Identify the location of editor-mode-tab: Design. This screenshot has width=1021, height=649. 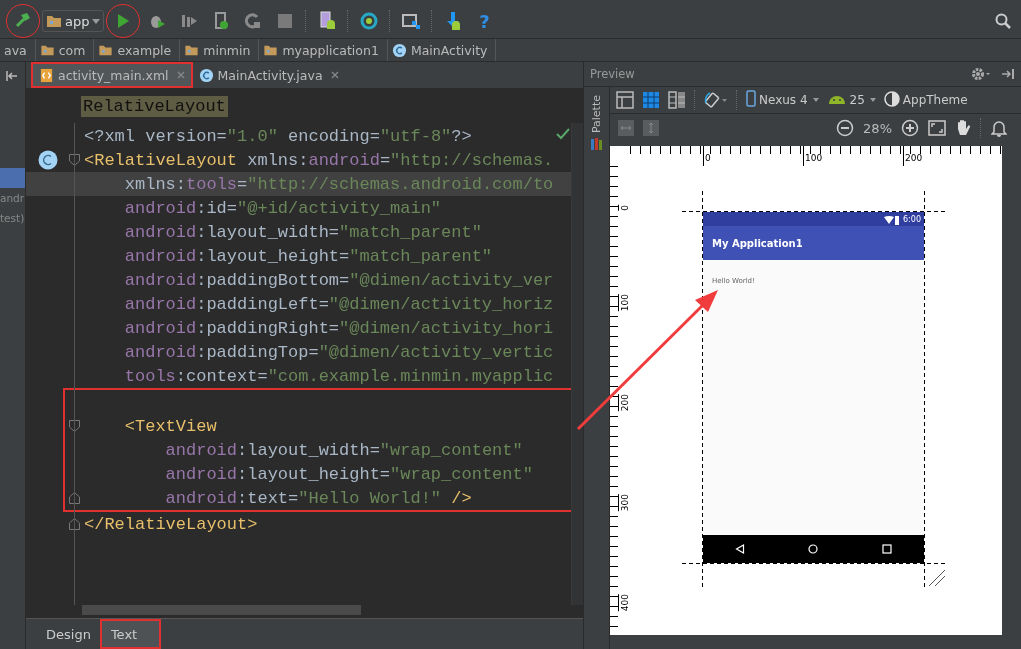
(68, 634).